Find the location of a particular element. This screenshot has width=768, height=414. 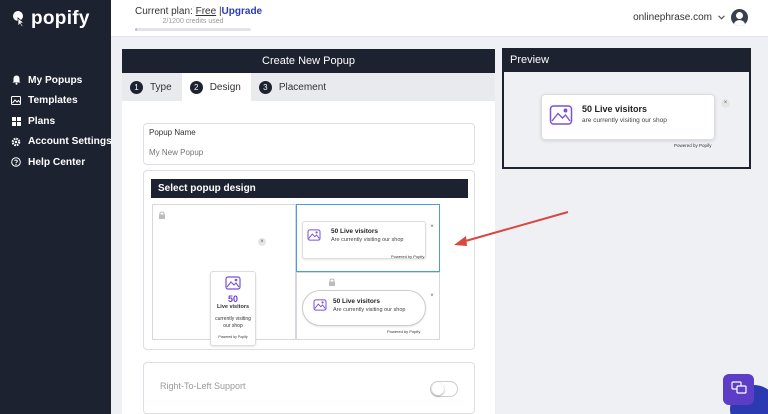

plan-name-link: Free is located at coordinates (206, 11).